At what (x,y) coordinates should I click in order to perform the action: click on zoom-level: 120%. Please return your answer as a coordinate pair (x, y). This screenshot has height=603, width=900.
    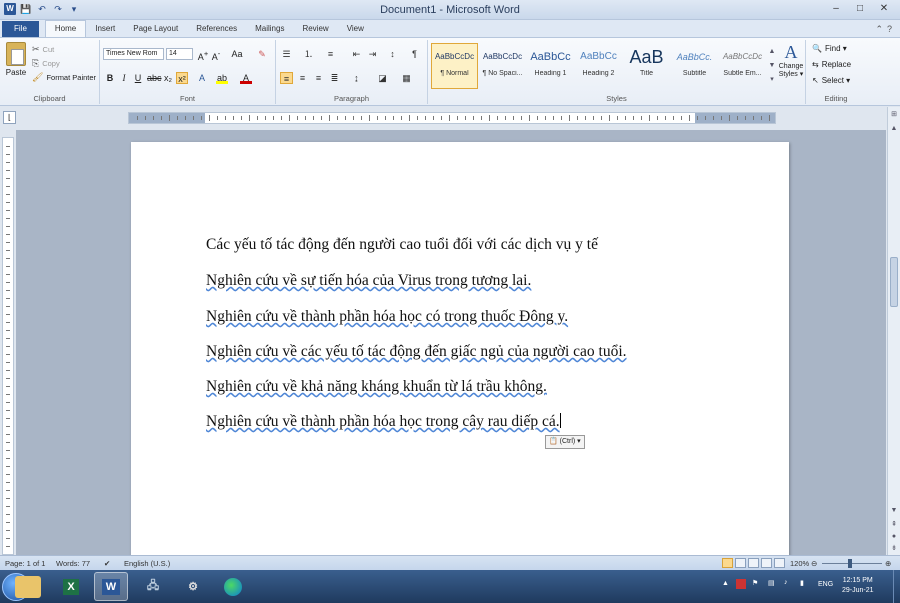
    Looking at the image, I should click on (799, 563).